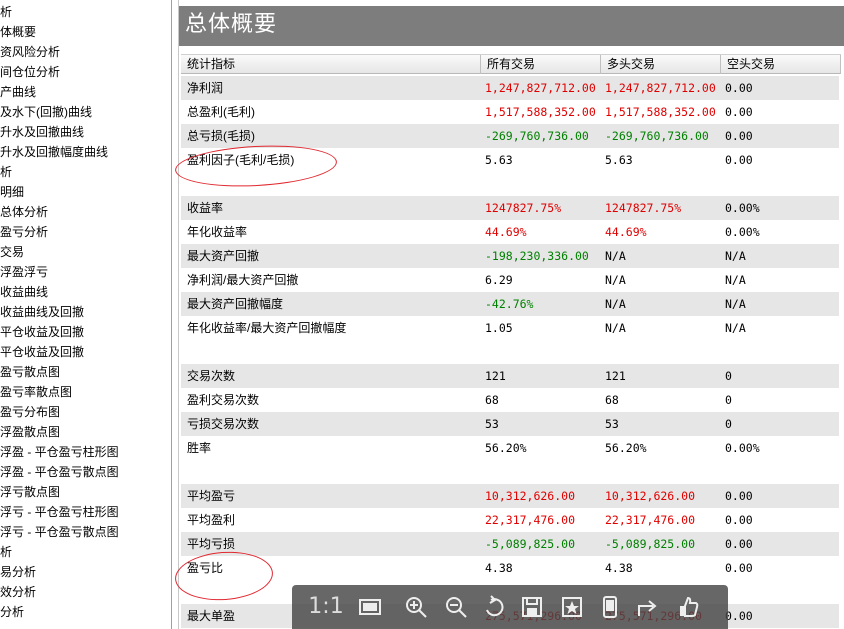 The image size is (844, 629). I want to click on tree-item: 盈亏率散点图, so click(36, 392).